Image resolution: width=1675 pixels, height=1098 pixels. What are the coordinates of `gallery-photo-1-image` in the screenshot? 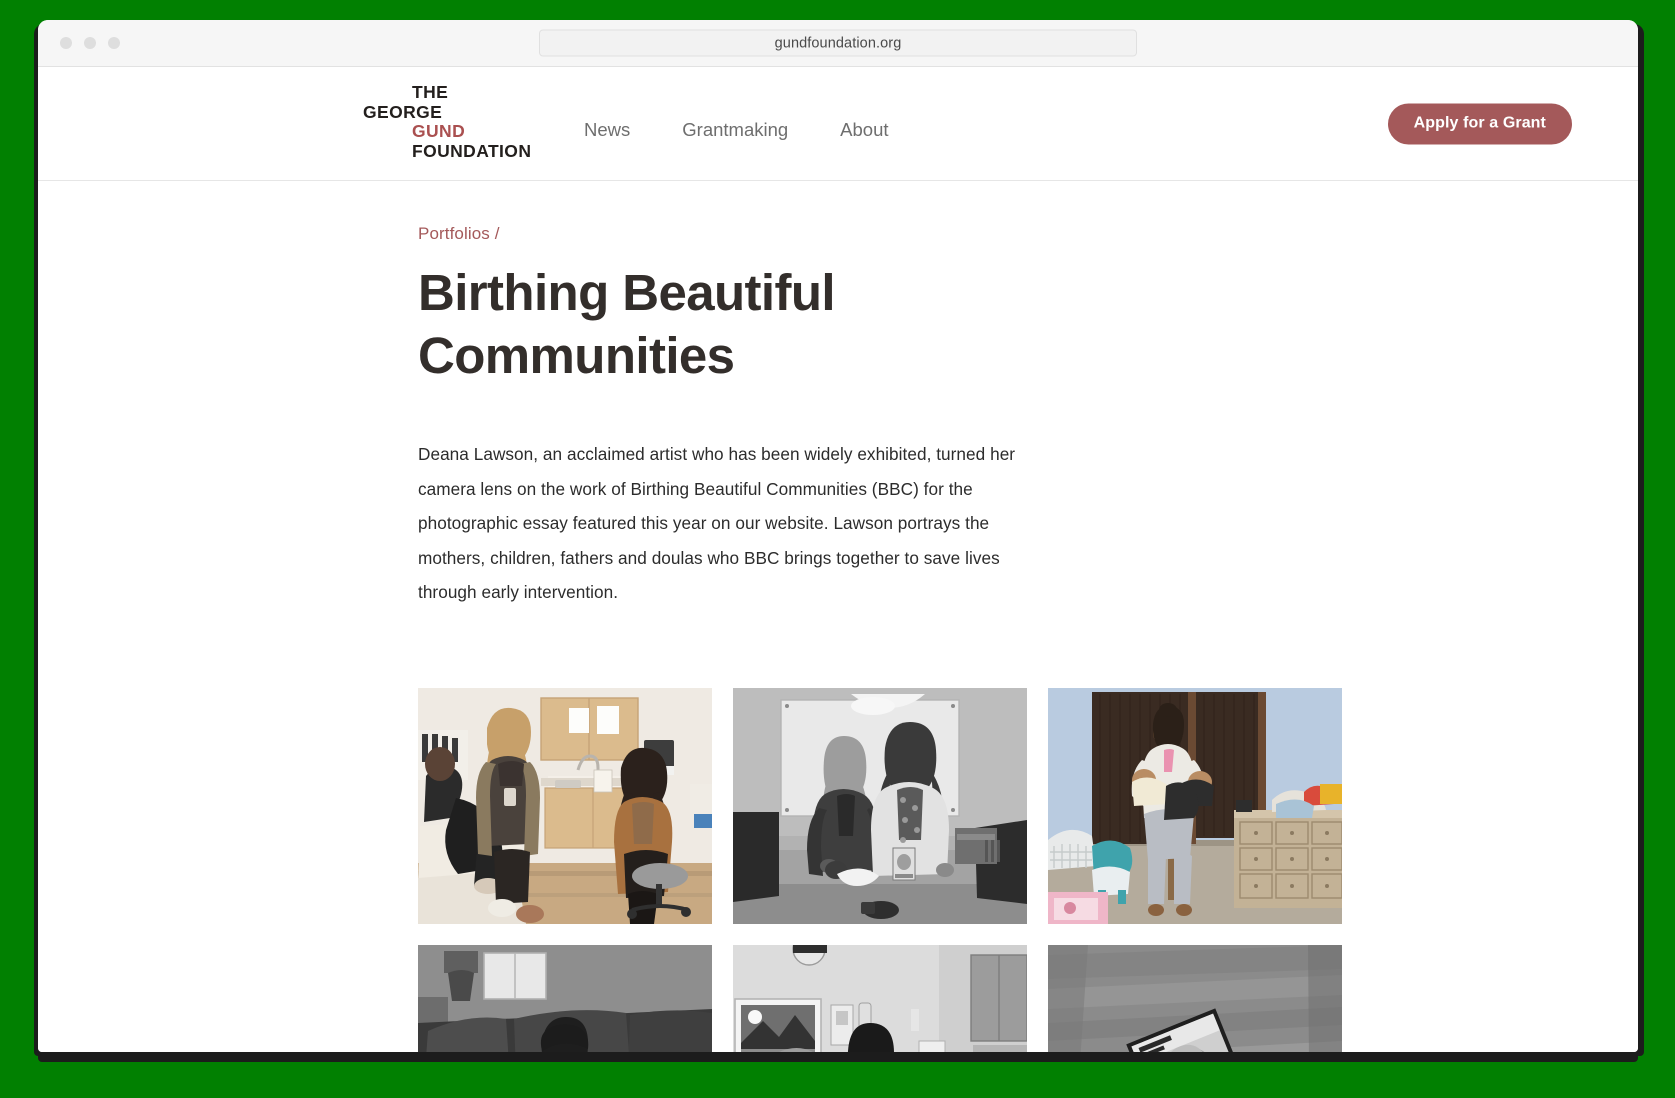 It's located at (565, 805).